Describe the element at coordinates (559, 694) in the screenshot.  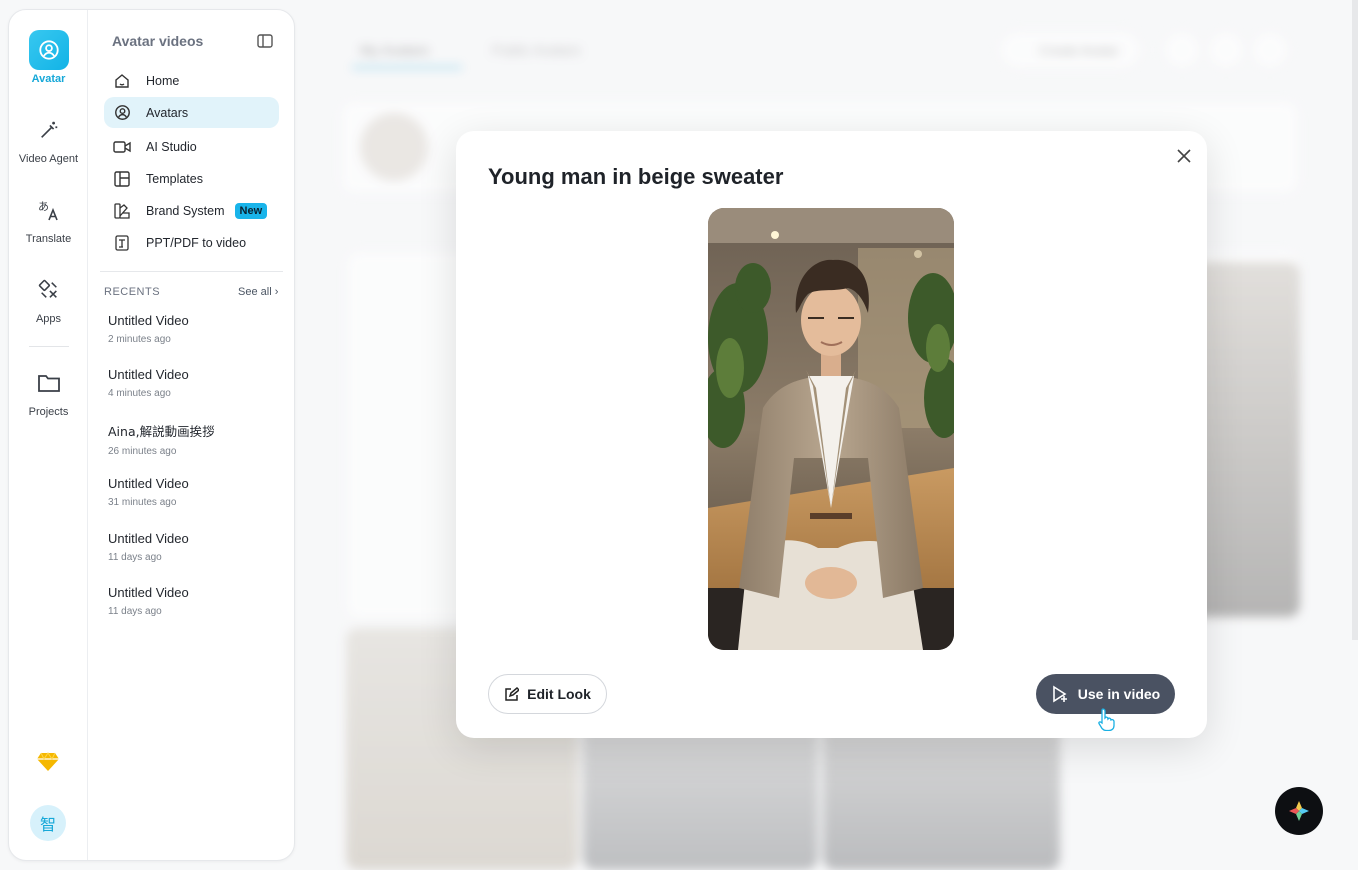
I see `edit-look-label: Edit Look` at that location.